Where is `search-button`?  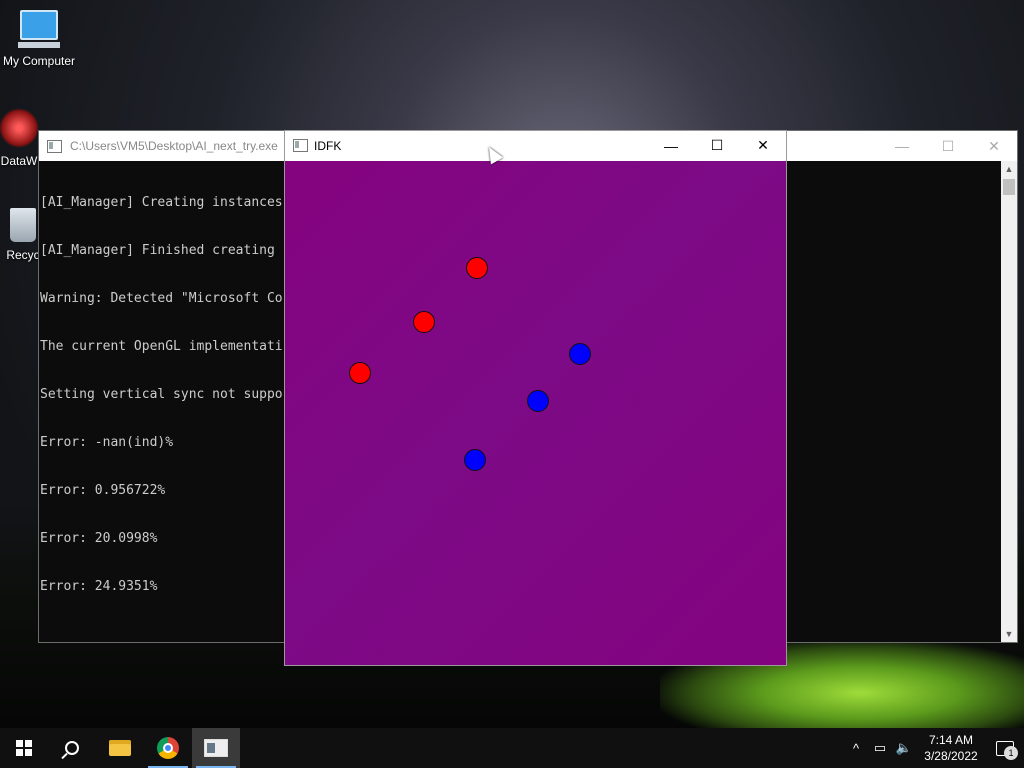 search-button is located at coordinates (72, 748).